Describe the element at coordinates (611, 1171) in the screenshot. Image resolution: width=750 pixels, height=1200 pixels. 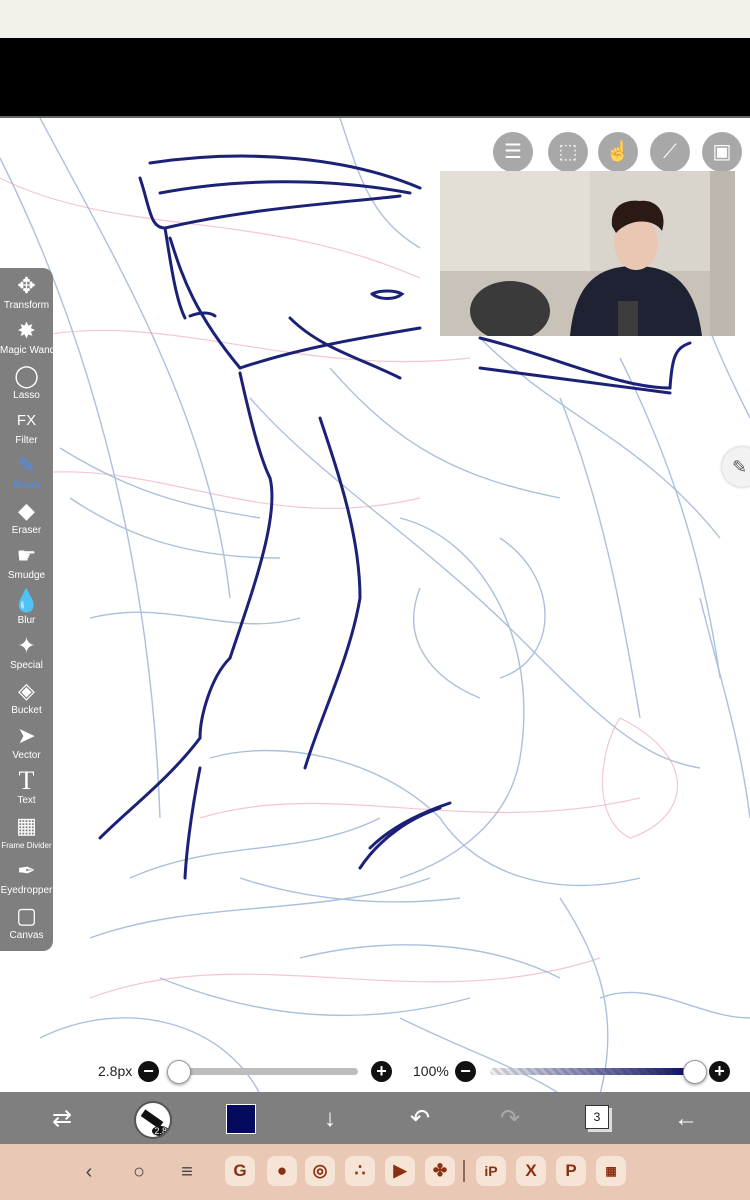
I see `app-drawer-icon: ▦` at that location.